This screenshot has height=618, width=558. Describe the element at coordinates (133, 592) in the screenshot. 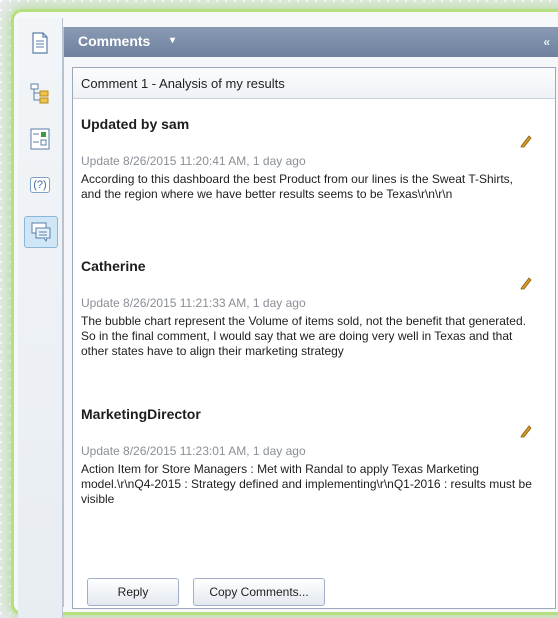

I see `reply-button: Reply` at that location.